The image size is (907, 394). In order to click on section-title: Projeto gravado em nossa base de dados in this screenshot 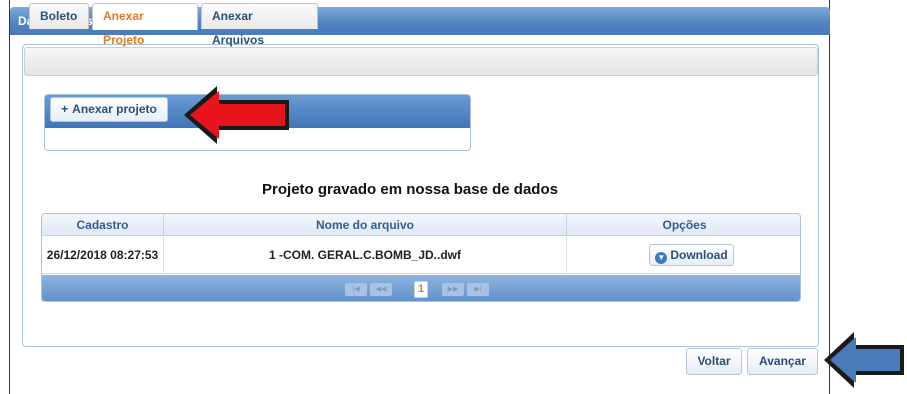, I will do `click(410, 189)`.